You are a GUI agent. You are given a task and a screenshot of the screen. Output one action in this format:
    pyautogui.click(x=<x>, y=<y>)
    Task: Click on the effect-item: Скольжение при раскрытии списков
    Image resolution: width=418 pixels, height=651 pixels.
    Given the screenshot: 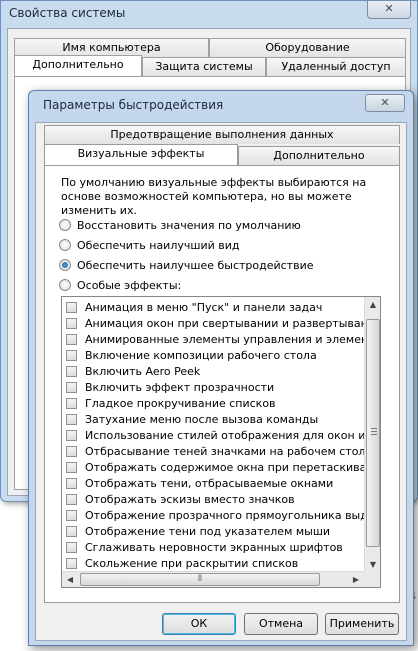 What is the action you would take?
    pyautogui.click(x=213, y=563)
    